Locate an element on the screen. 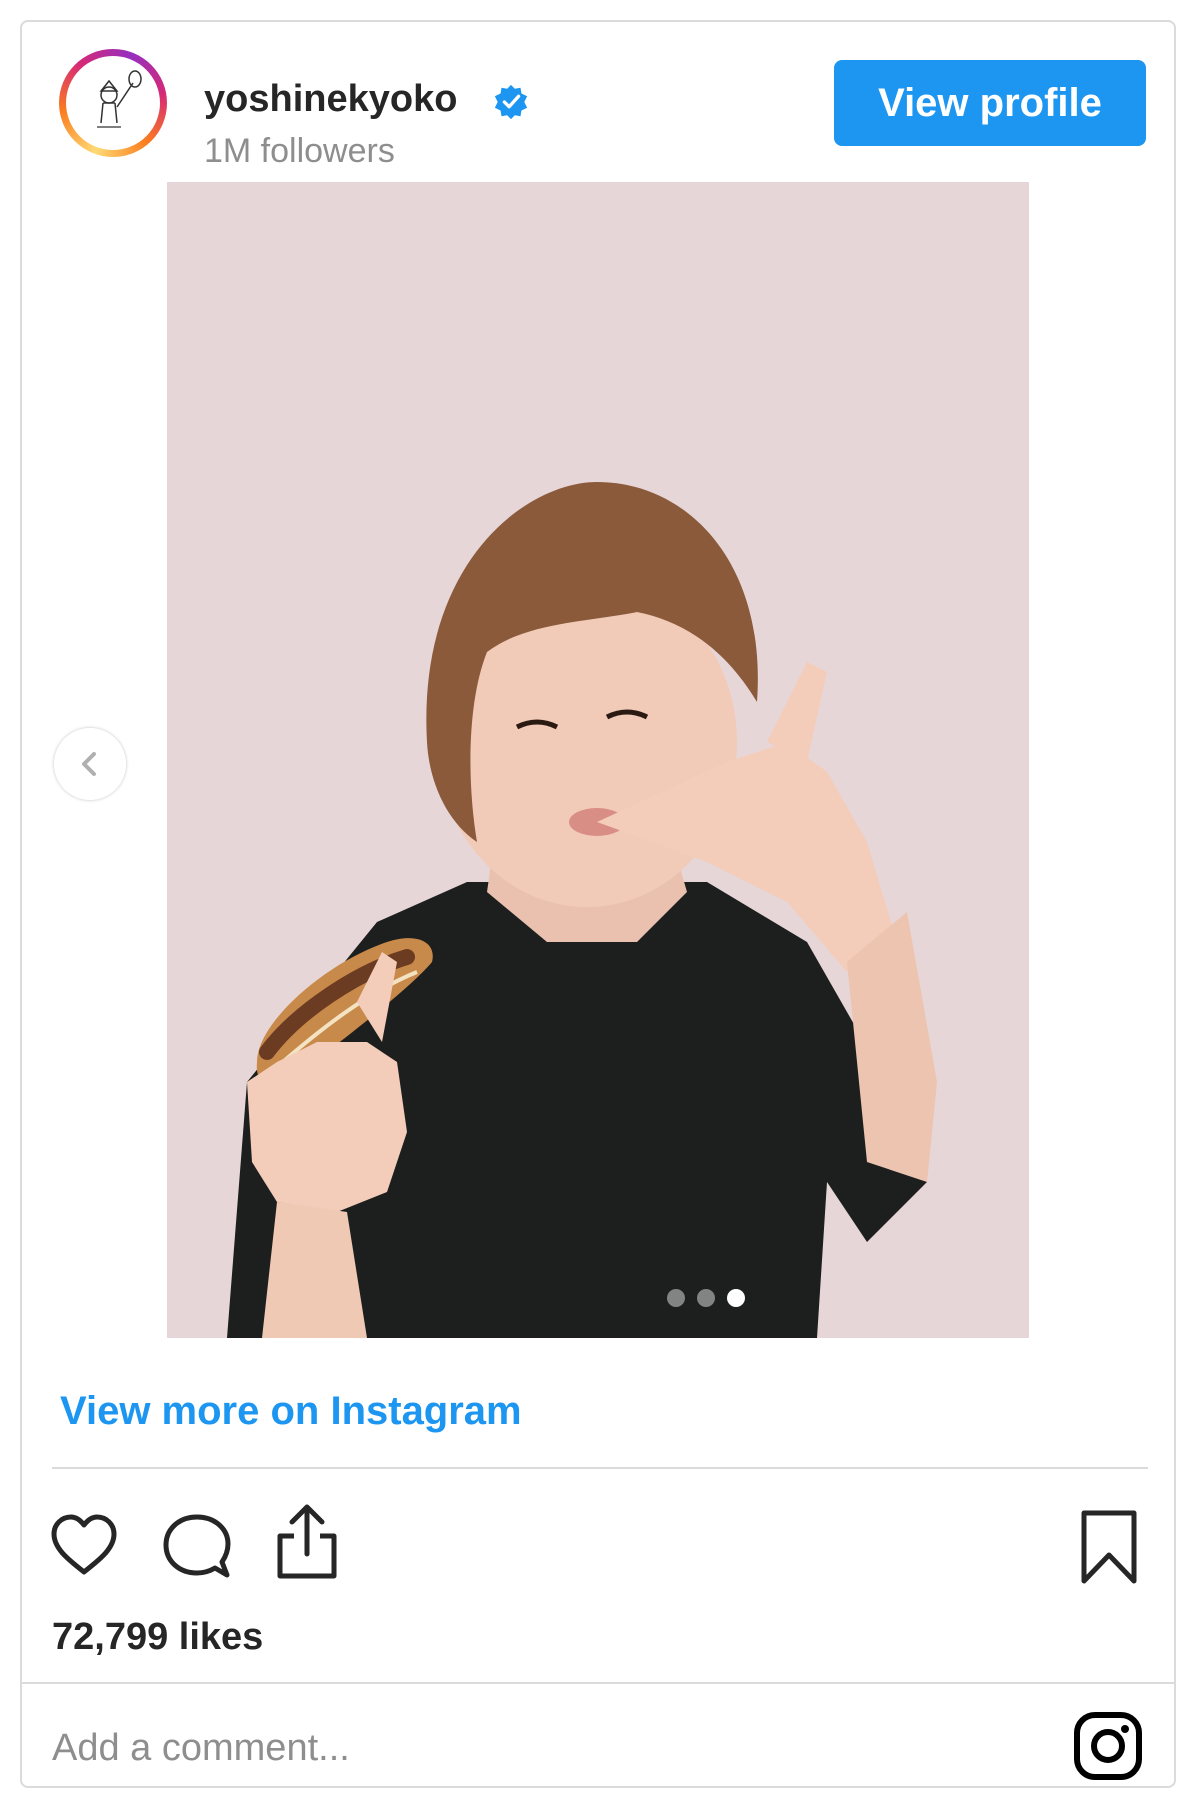 The image size is (1200, 1812). carousel-indicator is located at coordinates (706, 1298).